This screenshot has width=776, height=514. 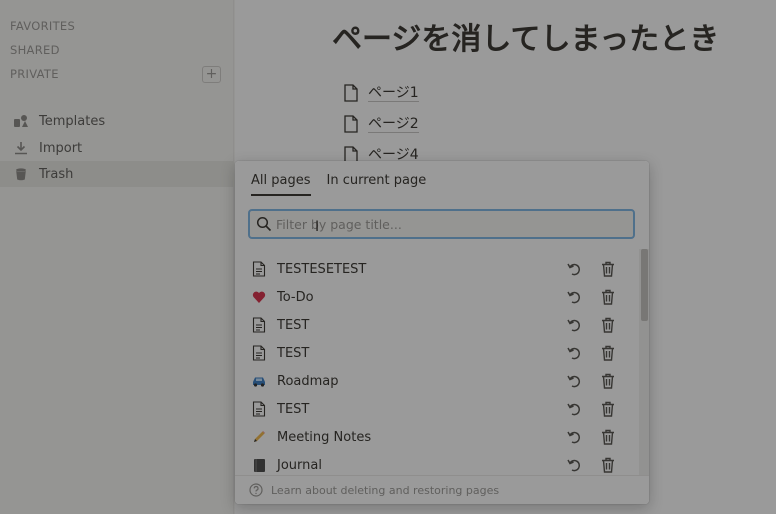 What do you see at coordinates (317, 227) in the screenshot?
I see `text-cursor-icon: I` at bounding box center [317, 227].